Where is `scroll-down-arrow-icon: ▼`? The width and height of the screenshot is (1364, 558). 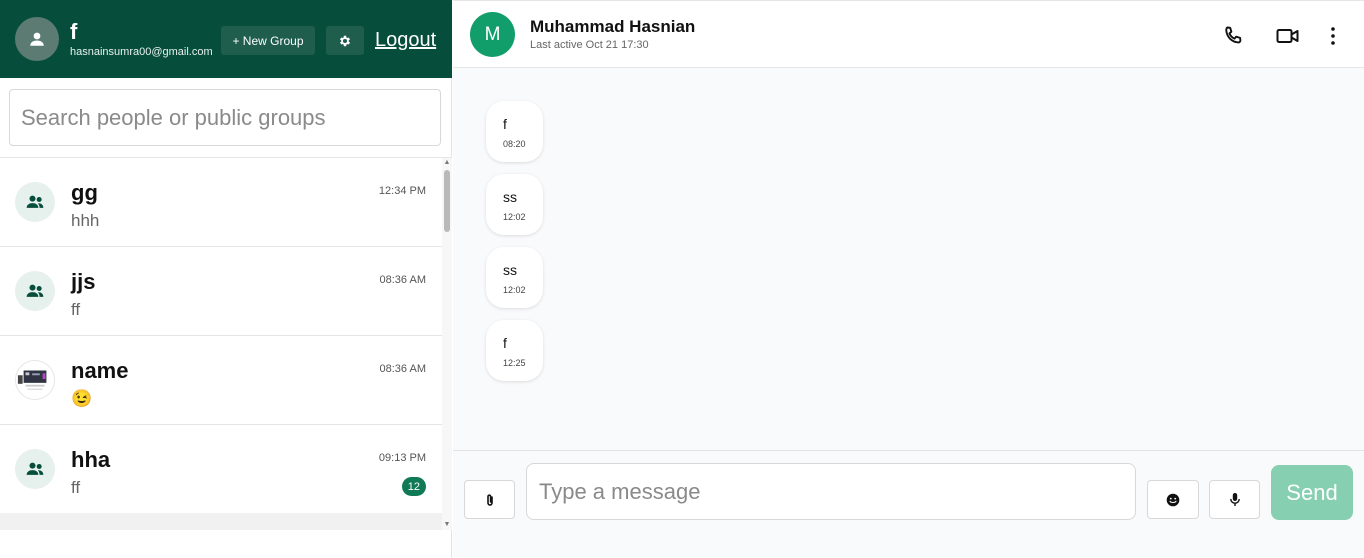 scroll-down-arrow-icon: ▼ is located at coordinates (447, 525).